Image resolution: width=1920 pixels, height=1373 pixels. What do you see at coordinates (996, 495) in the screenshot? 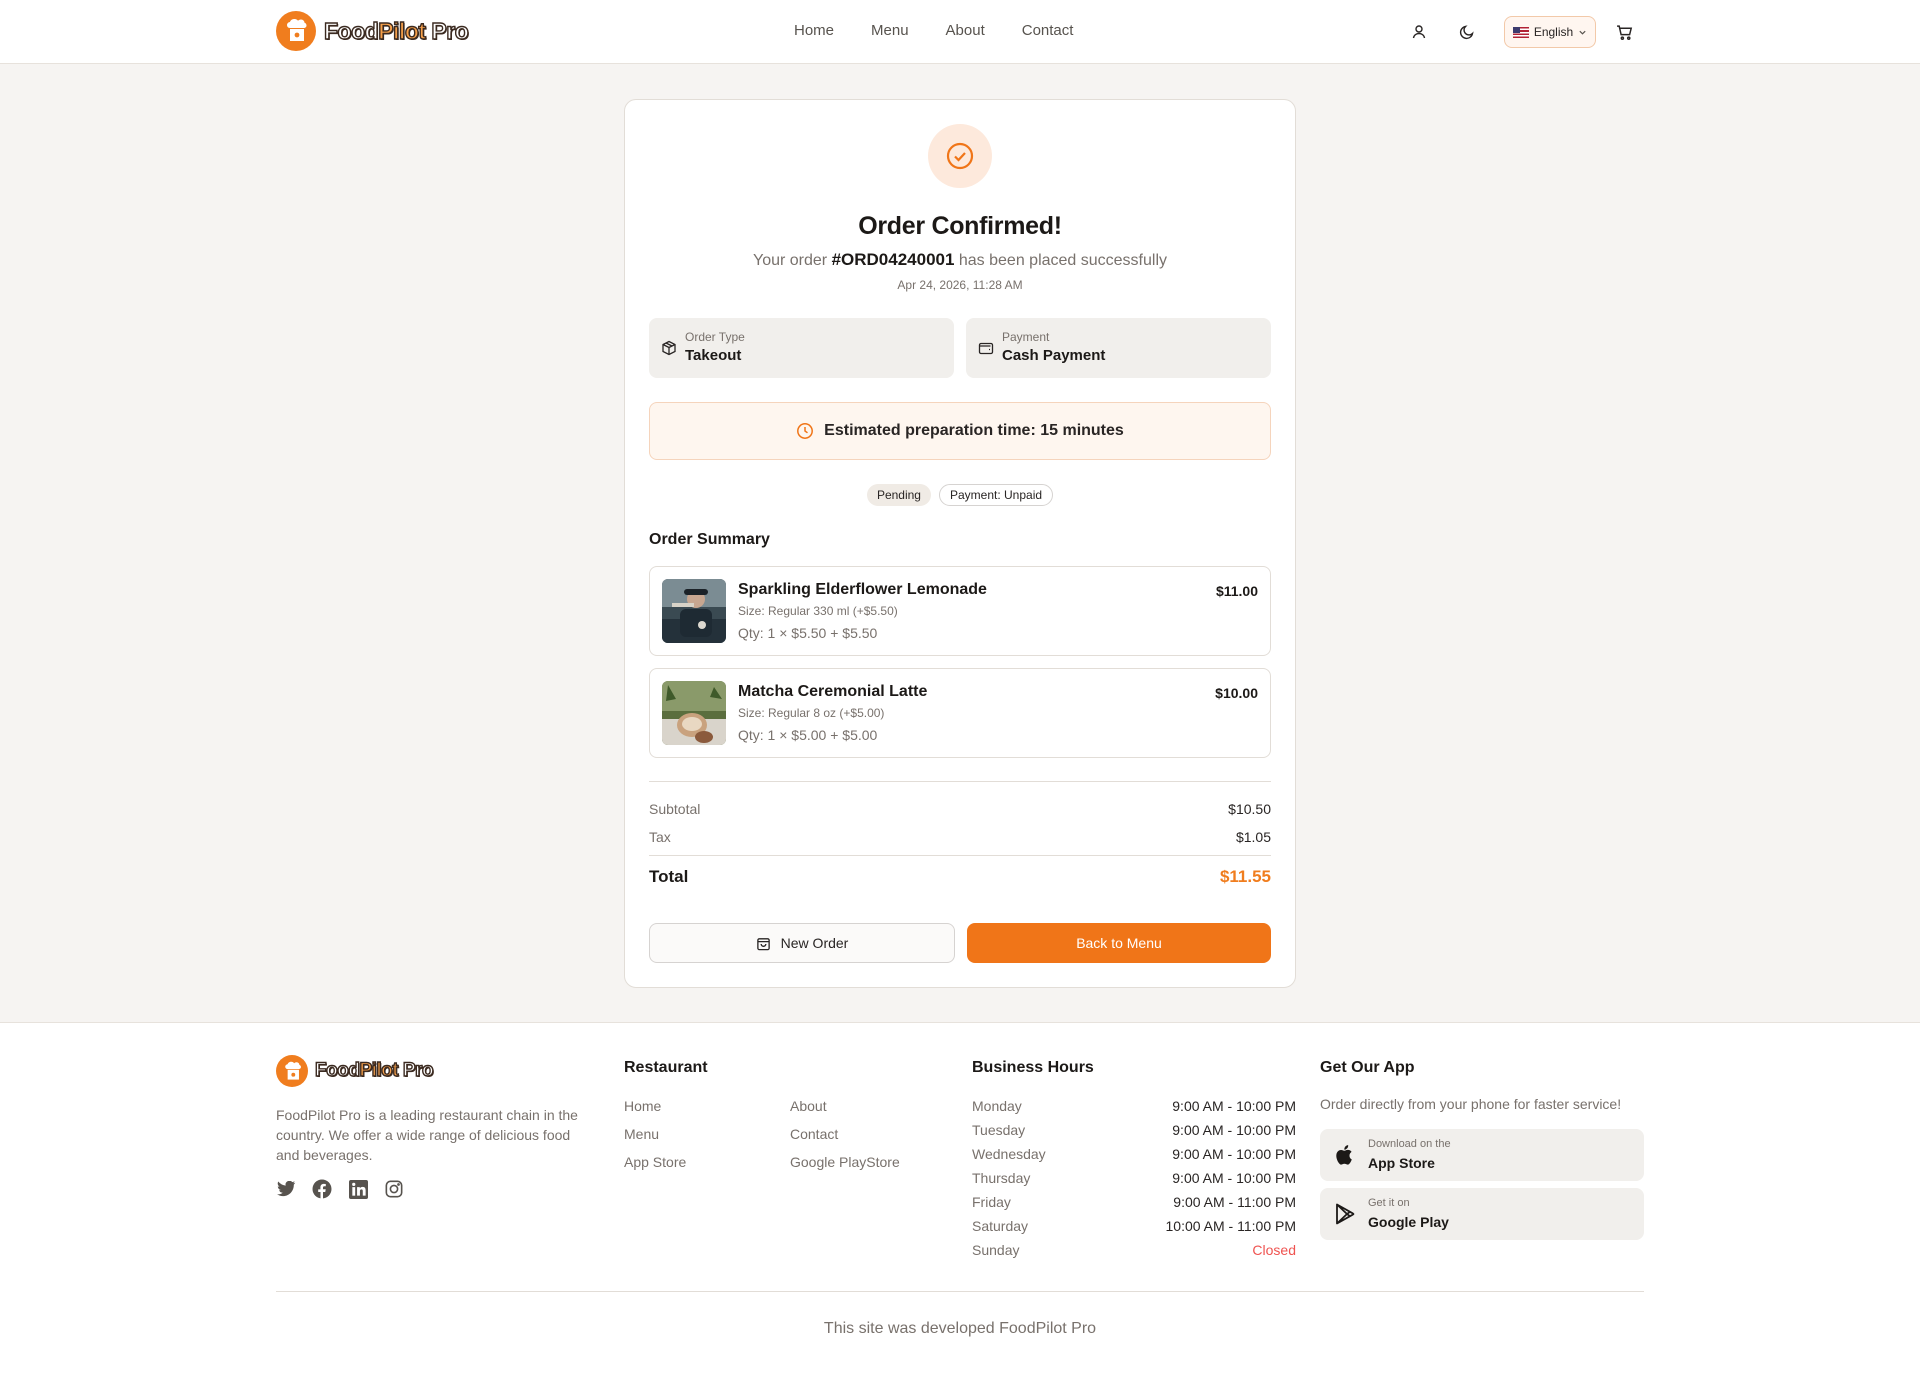
I see `payment-status-badge: Payment: Unpaid` at bounding box center [996, 495].